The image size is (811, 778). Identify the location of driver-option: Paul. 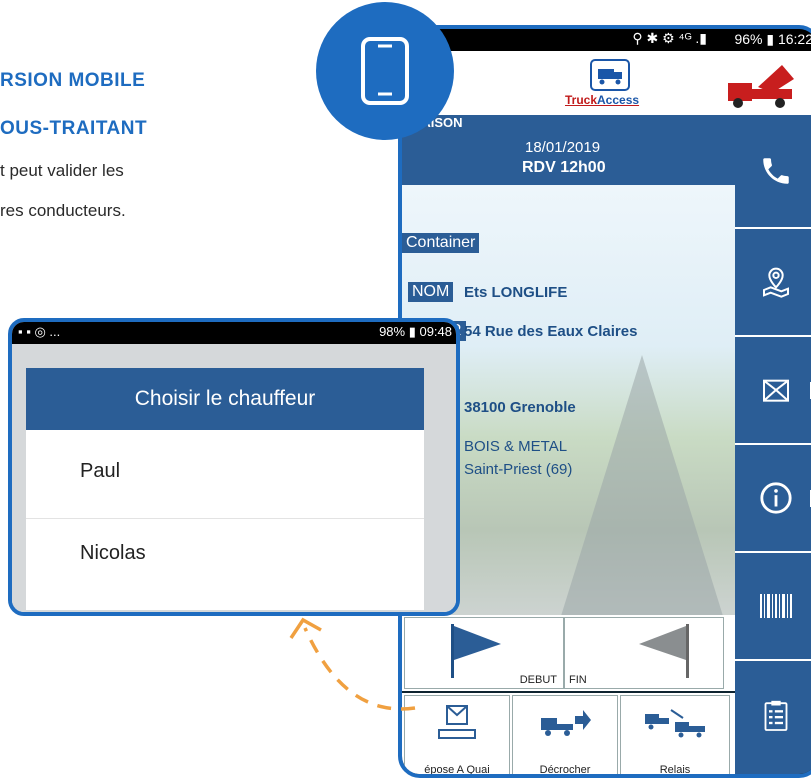
(100, 471).